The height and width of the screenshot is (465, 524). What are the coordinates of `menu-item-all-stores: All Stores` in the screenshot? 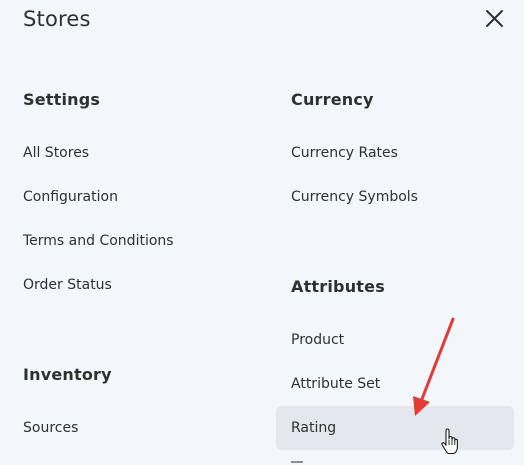 It's located at (56, 153).